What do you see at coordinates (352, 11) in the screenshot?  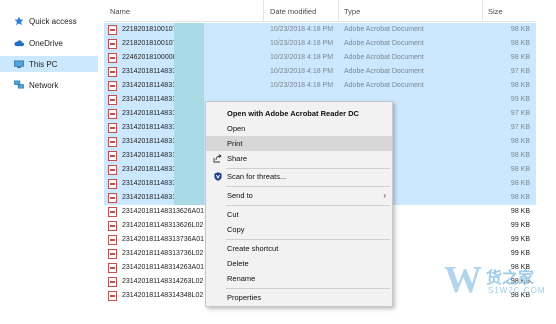 I see `column-type: Type` at bounding box center [352, 11].